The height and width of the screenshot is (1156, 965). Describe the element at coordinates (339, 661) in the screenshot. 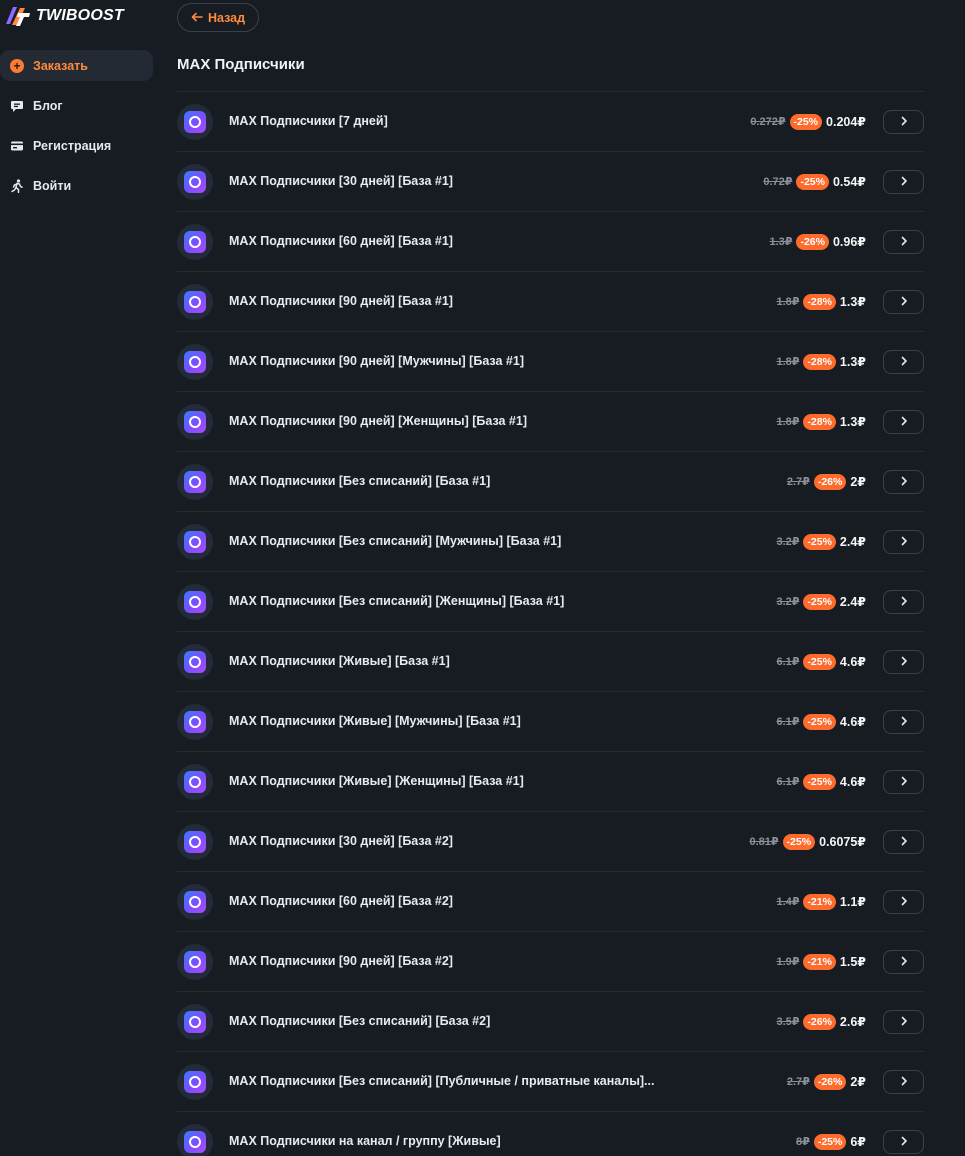

I see `service-name: MAX Подписчики [Живые] [База #1]` at that location.